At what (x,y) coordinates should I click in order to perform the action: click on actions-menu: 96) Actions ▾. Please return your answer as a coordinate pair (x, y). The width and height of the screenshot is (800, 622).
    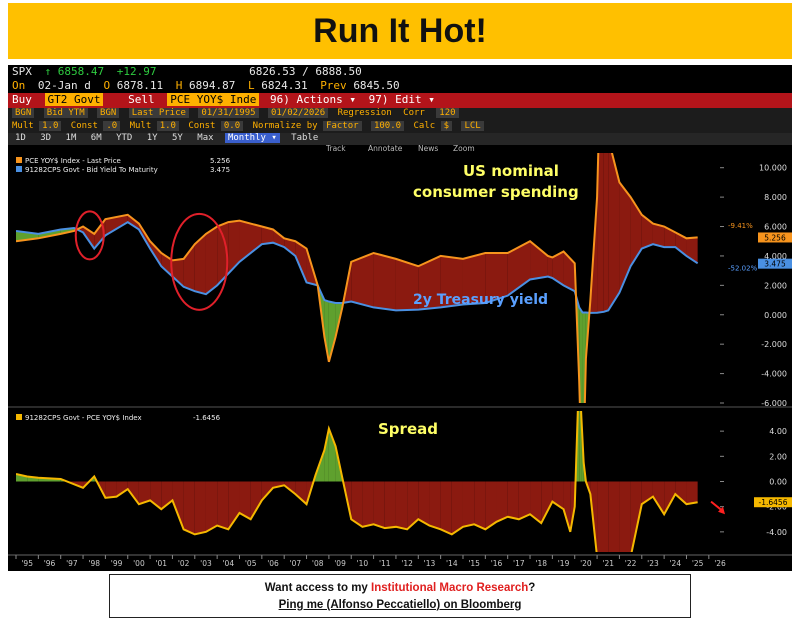
    Looking at the image, I should click on (313, 99).